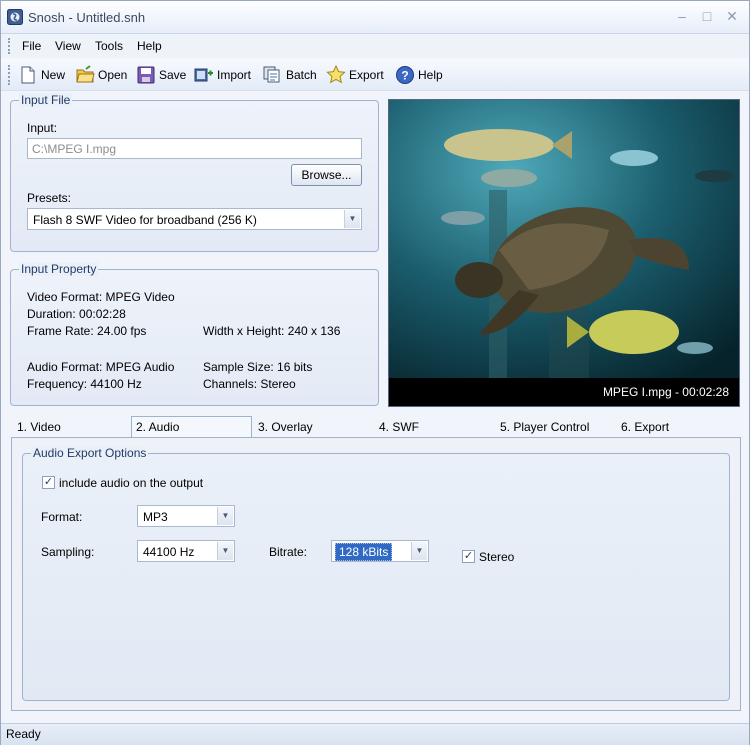  What do you see at coordinates (375, 46) in the screenshot?
I see `menu-bar: File View Tools Help` at bounding box center [375, 46].